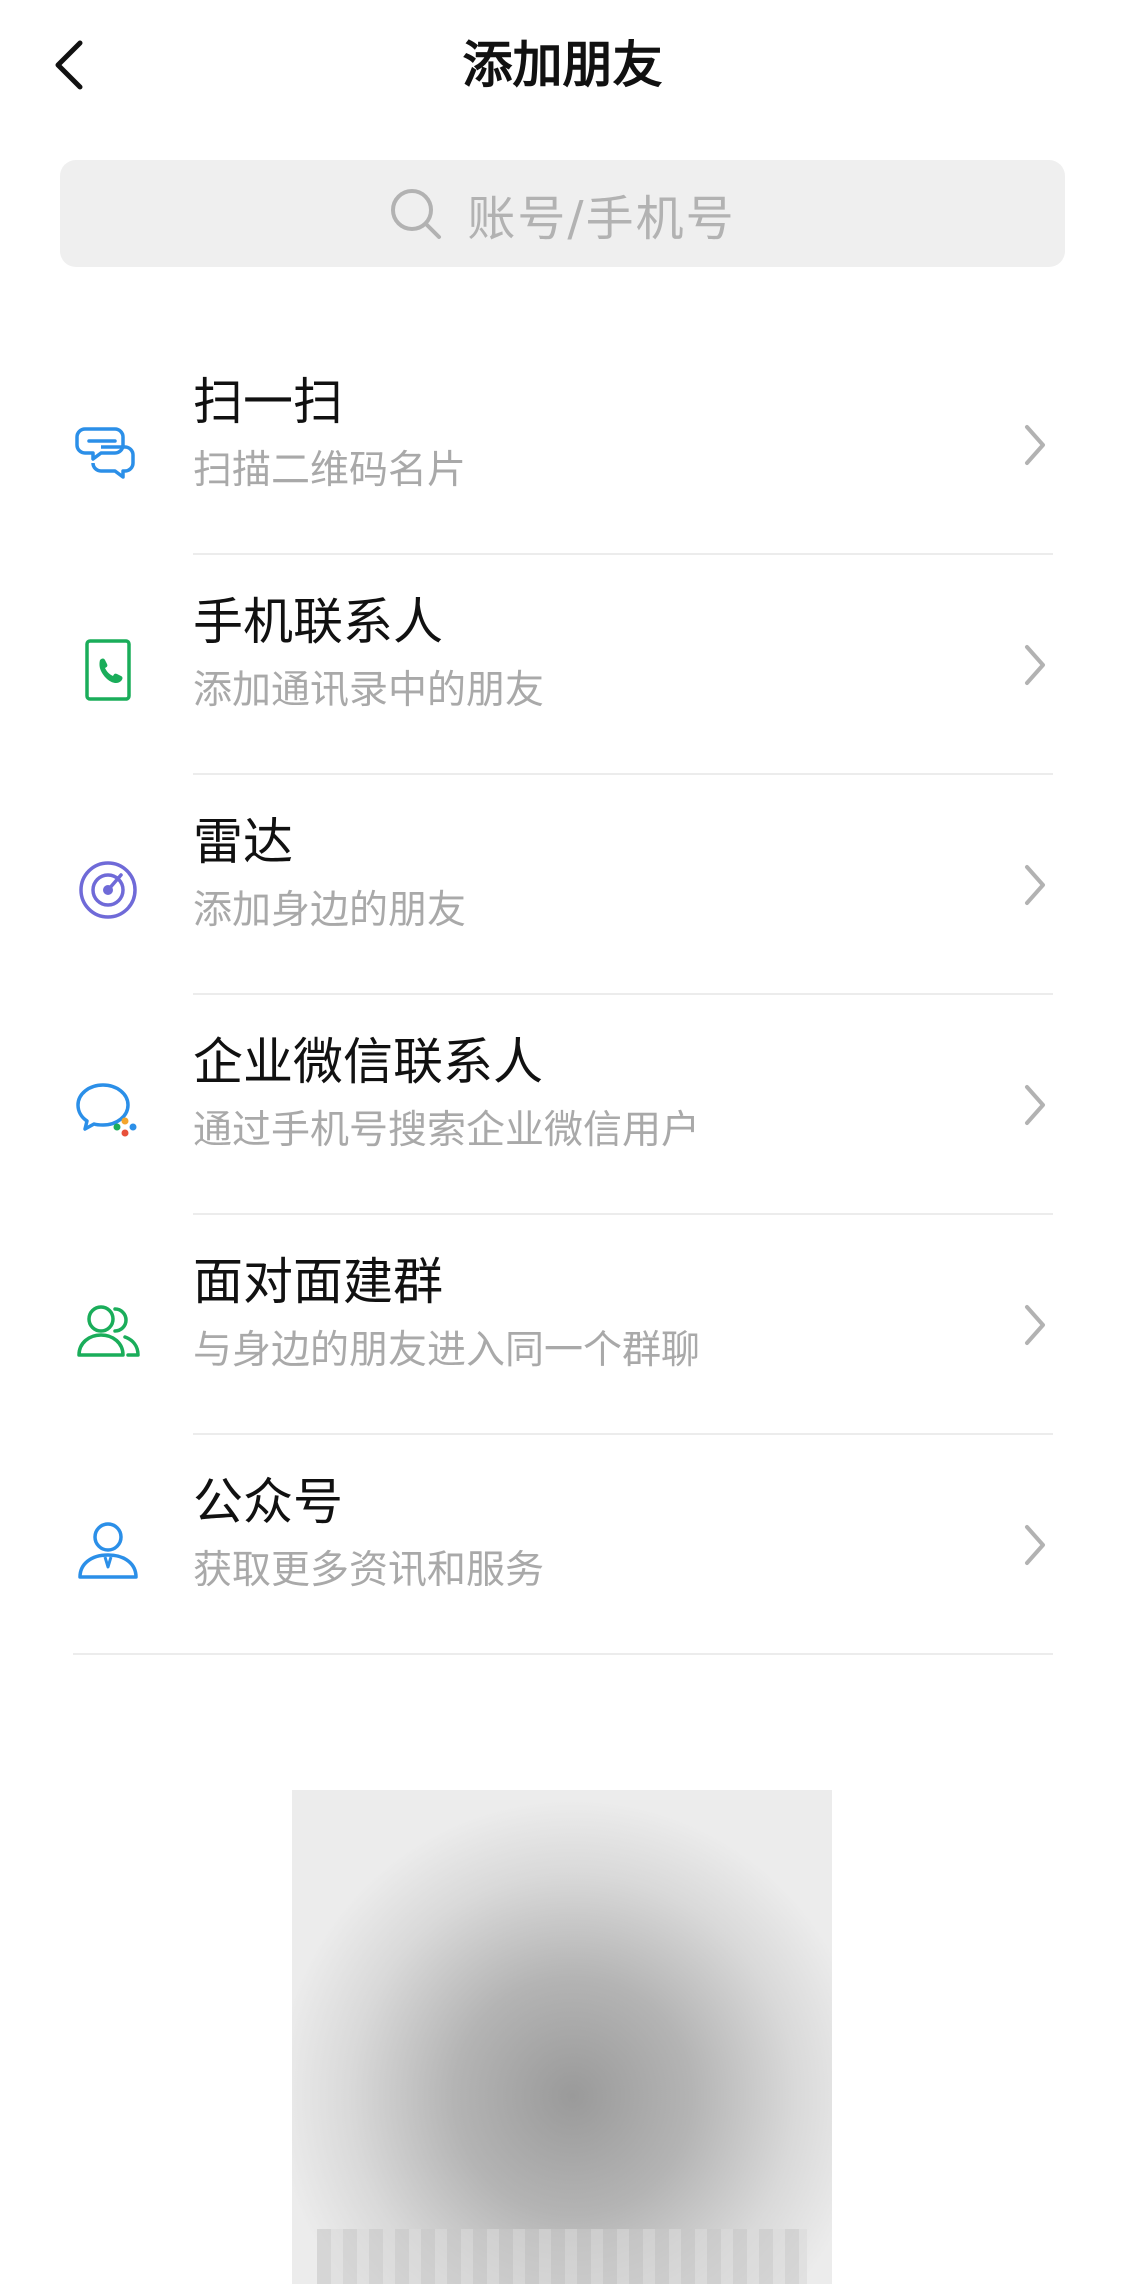  Describe the element at coordinates (562, 445) in the screenshot. I see `scan-item: 扫一扫 扫描二维码名片` at that location.